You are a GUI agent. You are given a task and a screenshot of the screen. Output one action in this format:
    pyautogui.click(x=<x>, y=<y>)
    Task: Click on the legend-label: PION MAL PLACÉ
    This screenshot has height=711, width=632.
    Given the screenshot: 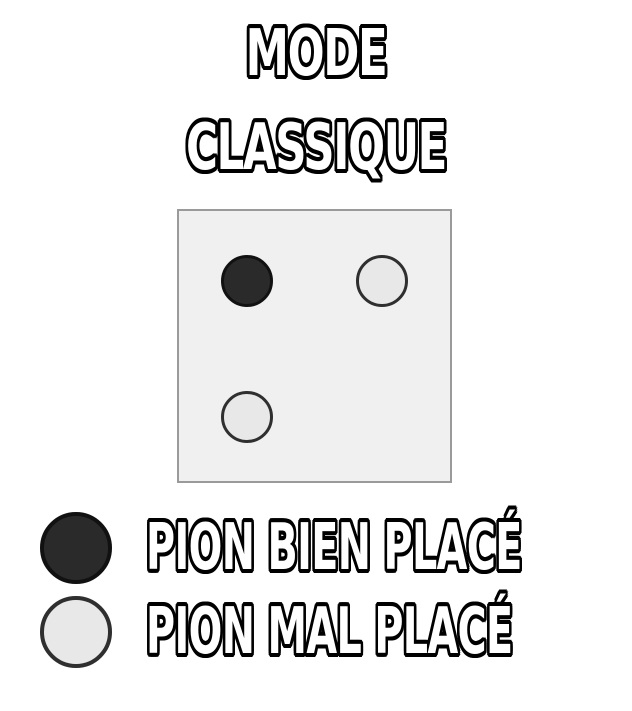 What is the action you would take?
    pyautogui.click(x=329, y=632)
    